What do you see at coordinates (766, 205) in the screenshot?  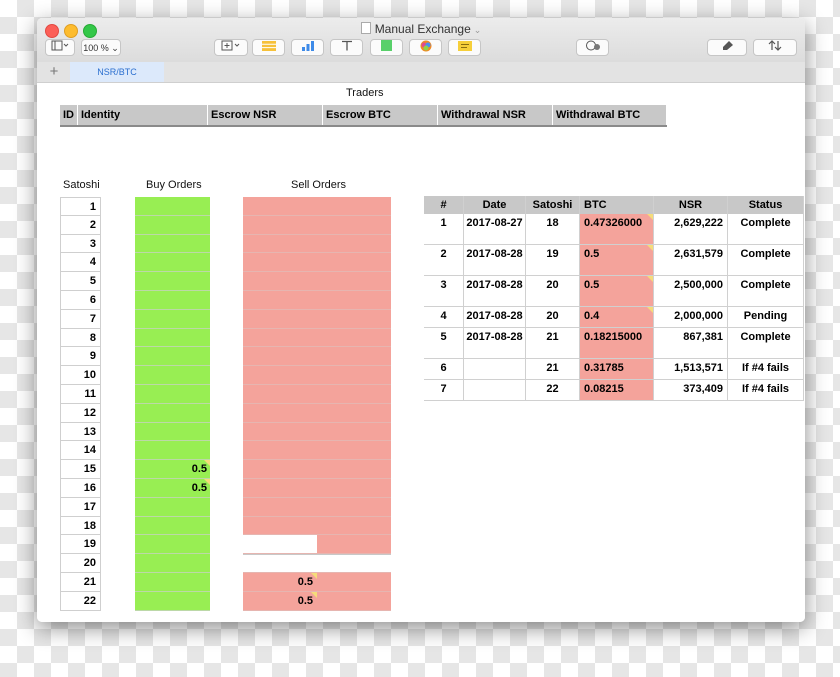 I see `orders-header-status: Status` at bounding box center [766, 205].